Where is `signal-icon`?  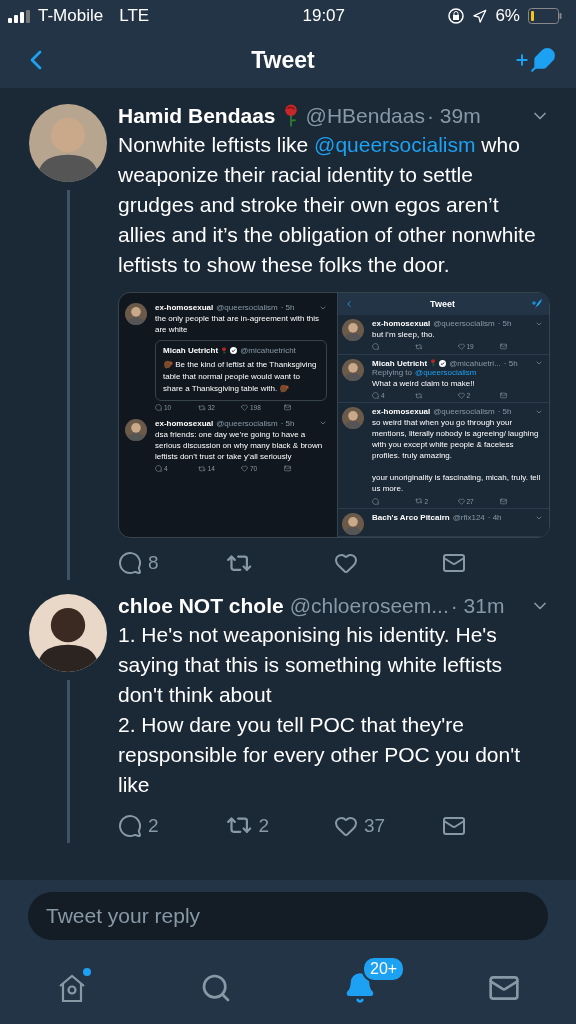 signal-icon is located at coordinates (19, 16).